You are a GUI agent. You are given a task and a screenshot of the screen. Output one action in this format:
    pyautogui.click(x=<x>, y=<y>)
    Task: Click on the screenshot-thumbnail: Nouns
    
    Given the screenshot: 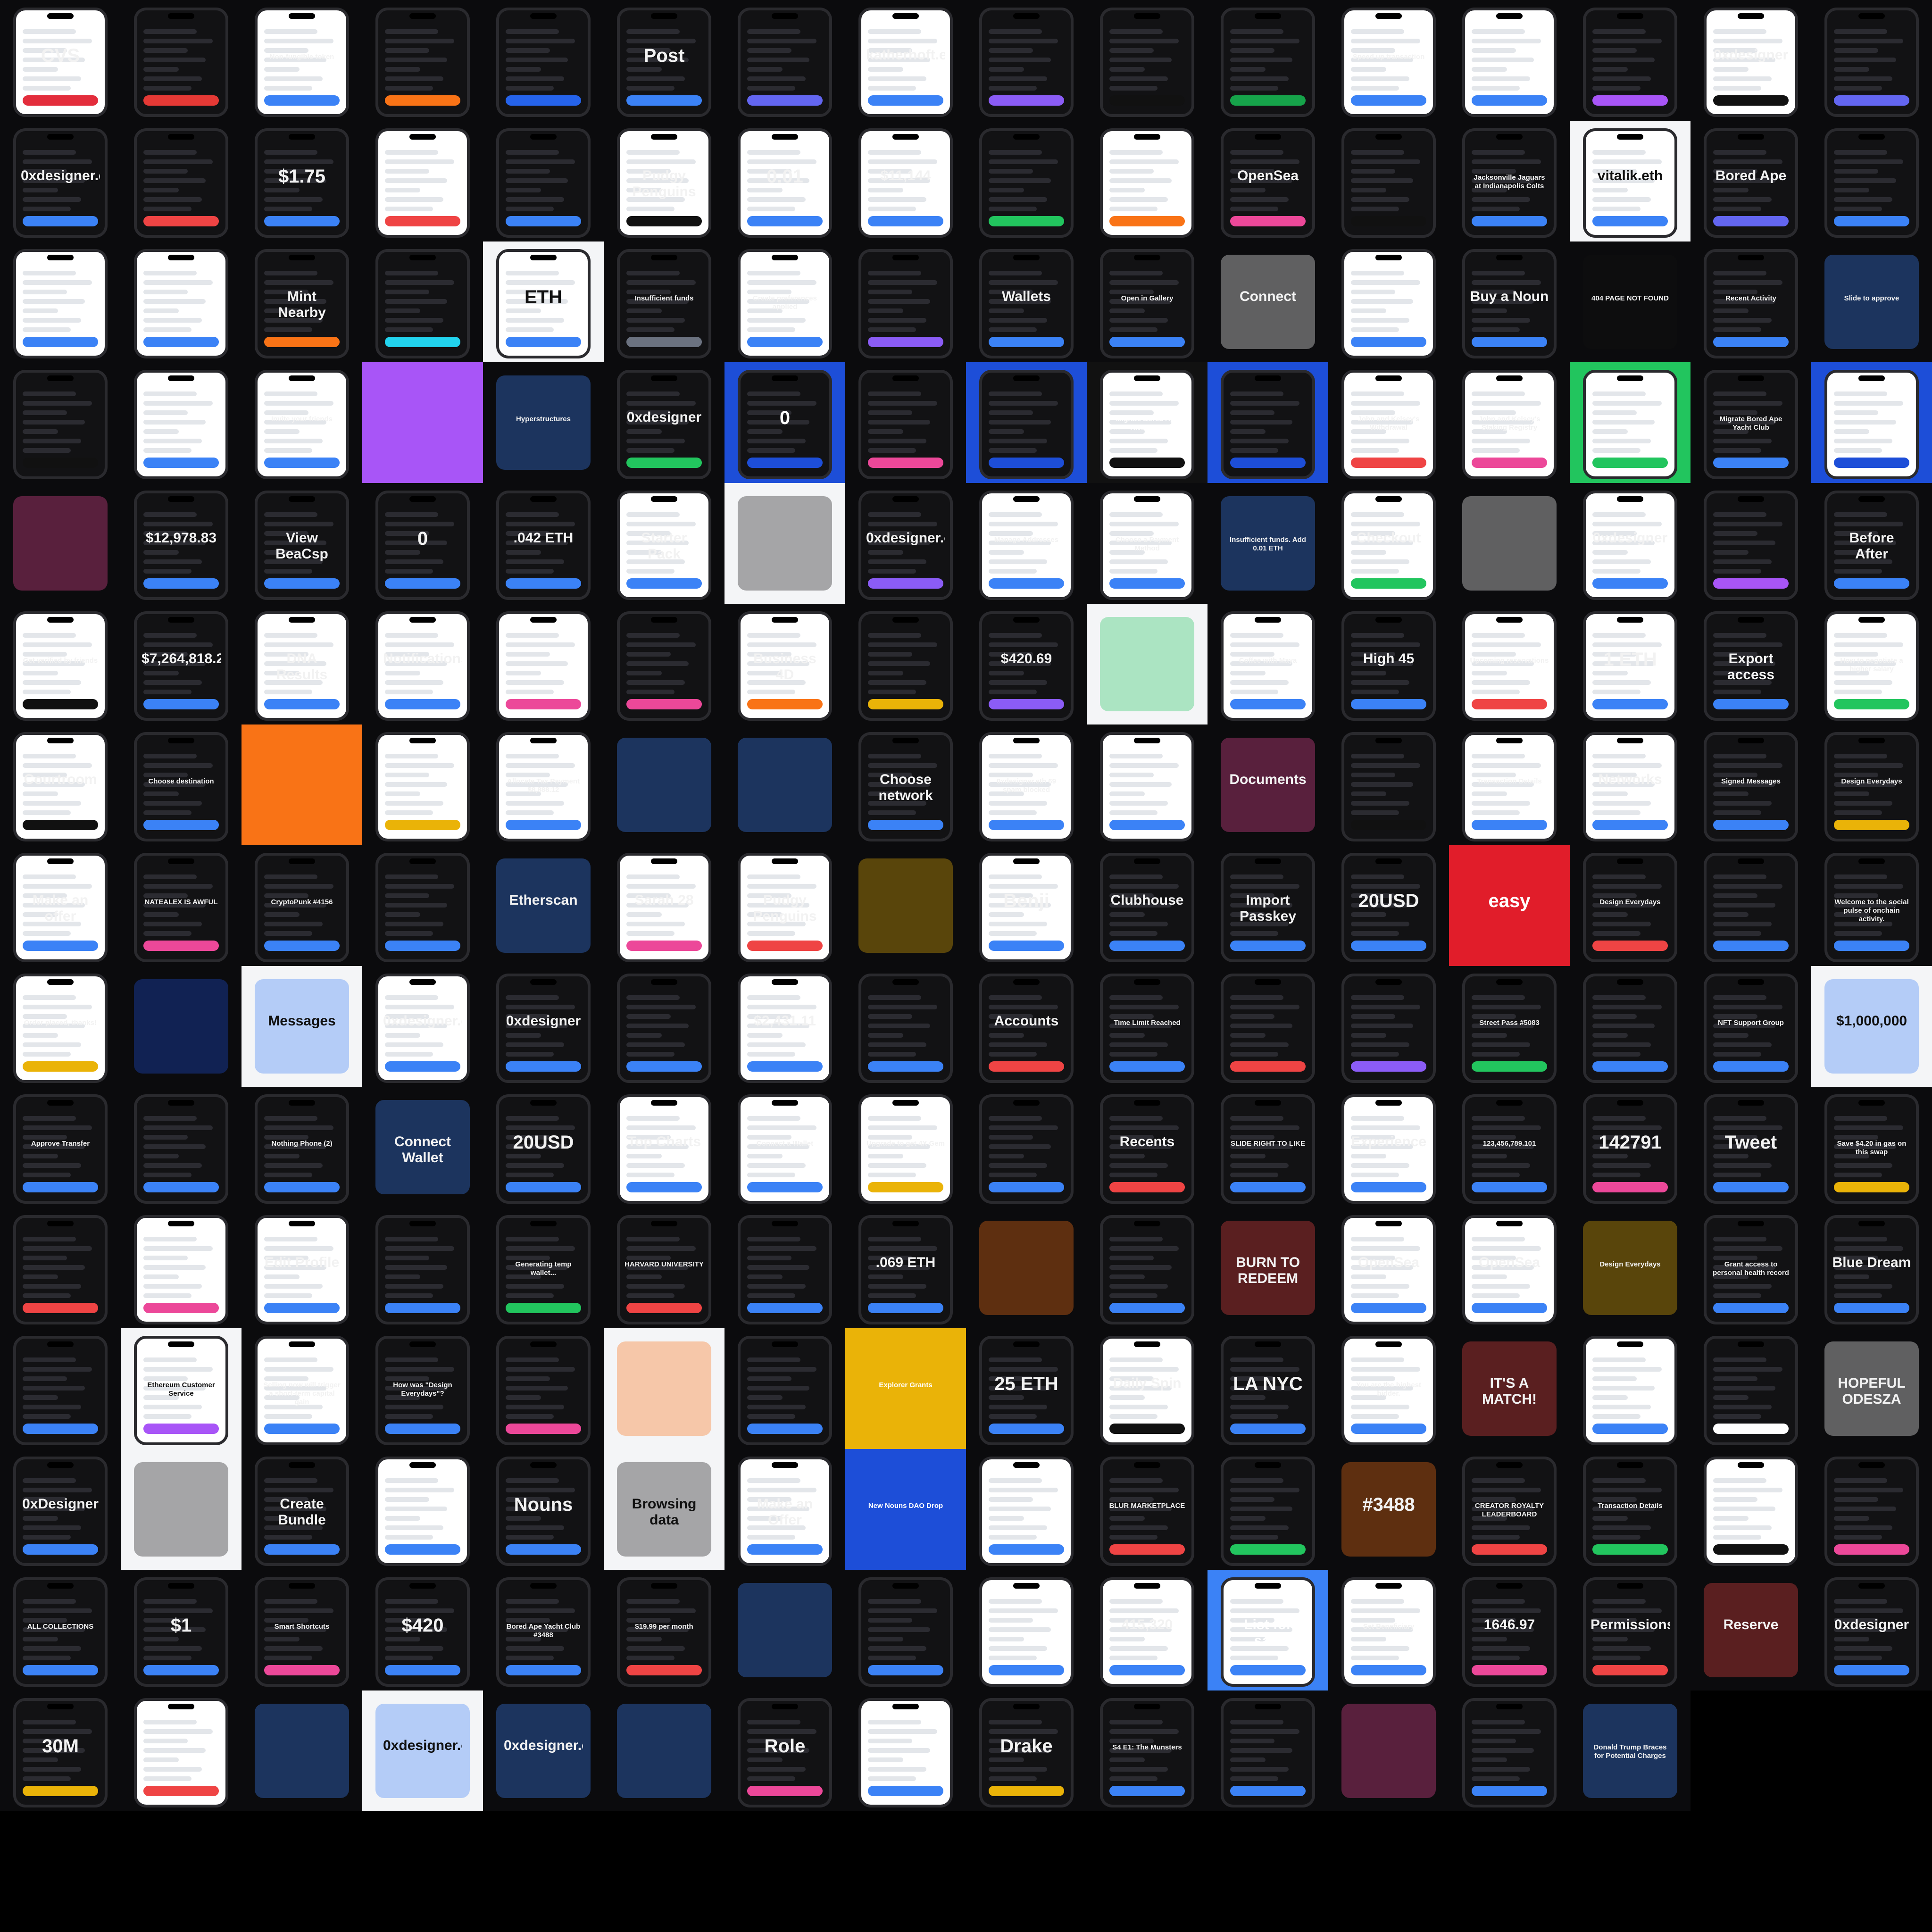 What is the action you would take?
    pyautogui.click(x=544, y=1510)
    